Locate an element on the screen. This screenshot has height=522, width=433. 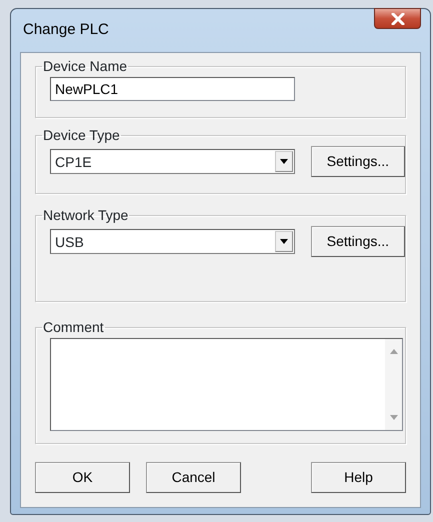
scroll-down-icon is located at coordinates (394, 417).